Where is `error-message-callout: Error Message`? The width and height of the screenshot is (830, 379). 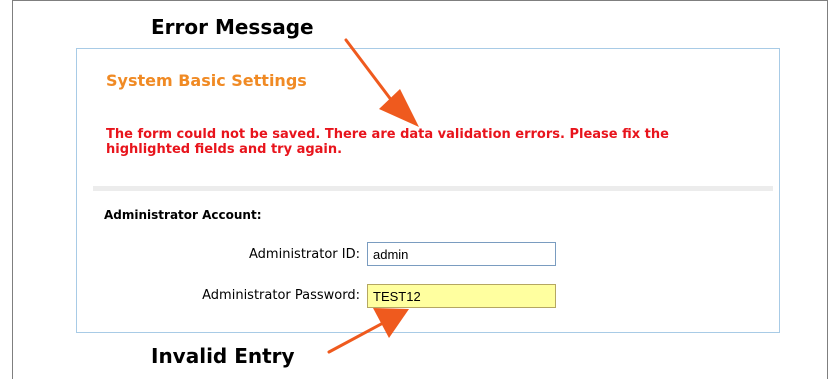 error-message-callout: Error Message is located at coordinates (232, 27).